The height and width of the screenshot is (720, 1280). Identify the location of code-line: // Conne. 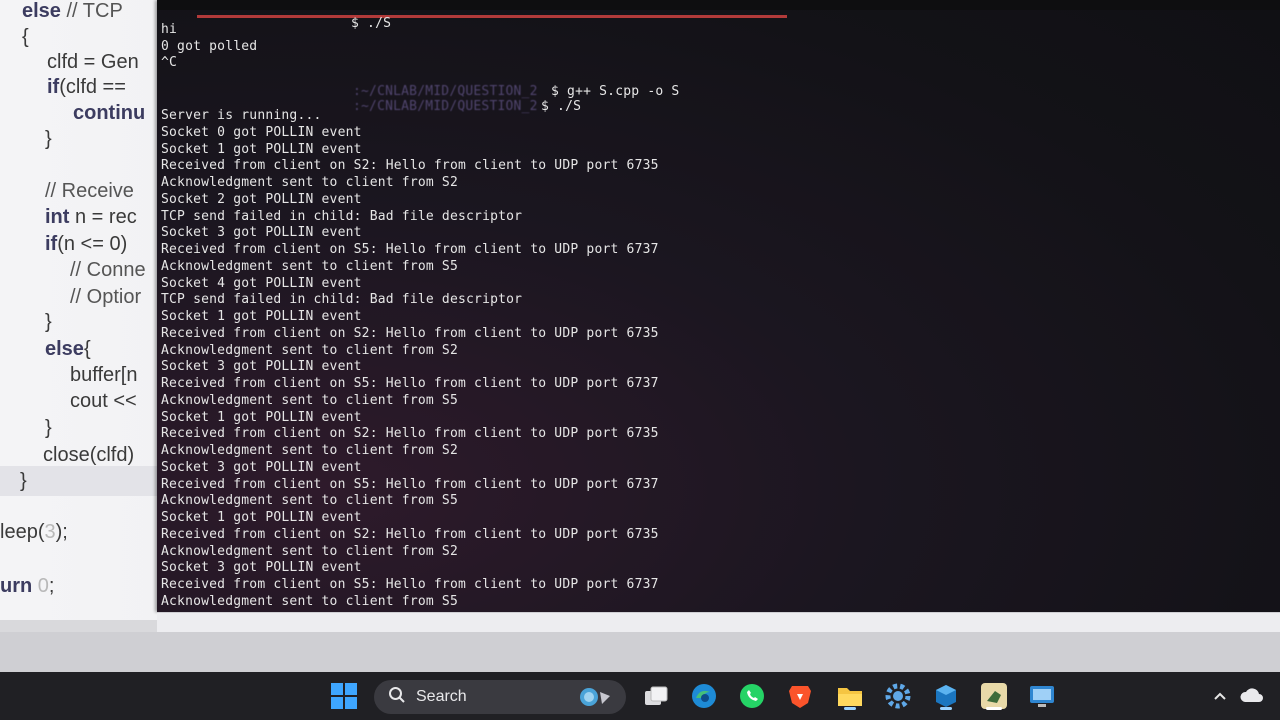
(108, 273).